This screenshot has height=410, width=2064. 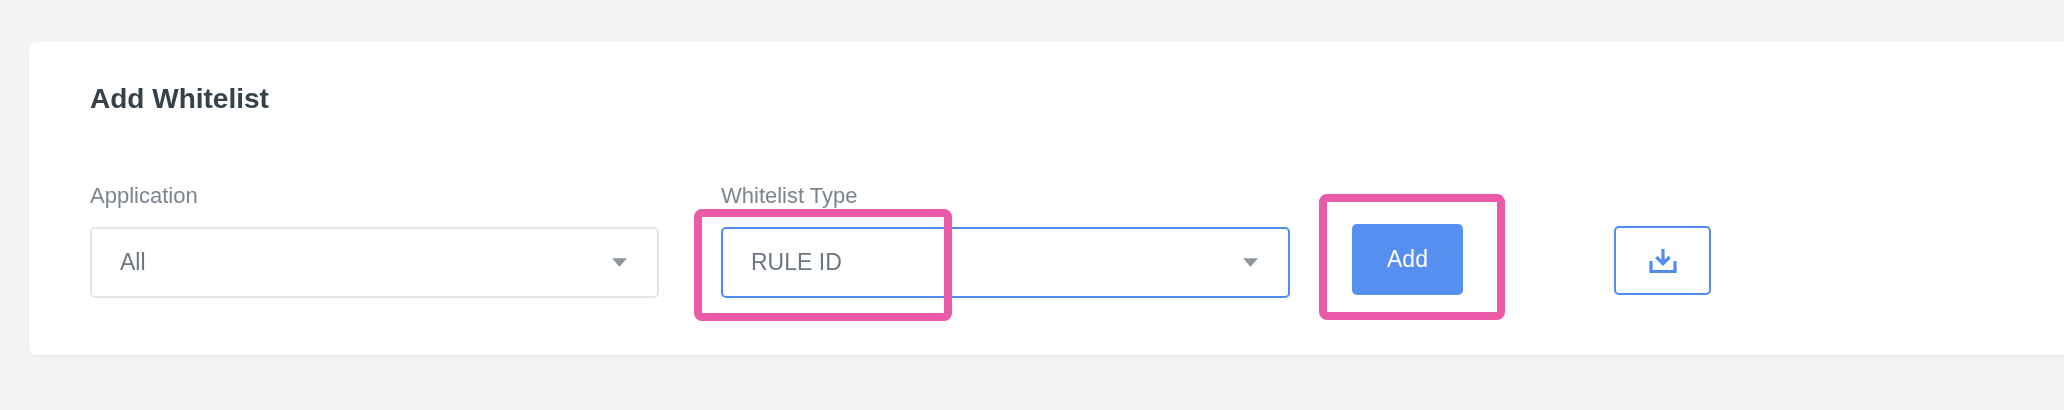 What do you see at coordinates (144, 196) in the screenshot?
I see `field-label: Application` at bounding box center [144, 196].